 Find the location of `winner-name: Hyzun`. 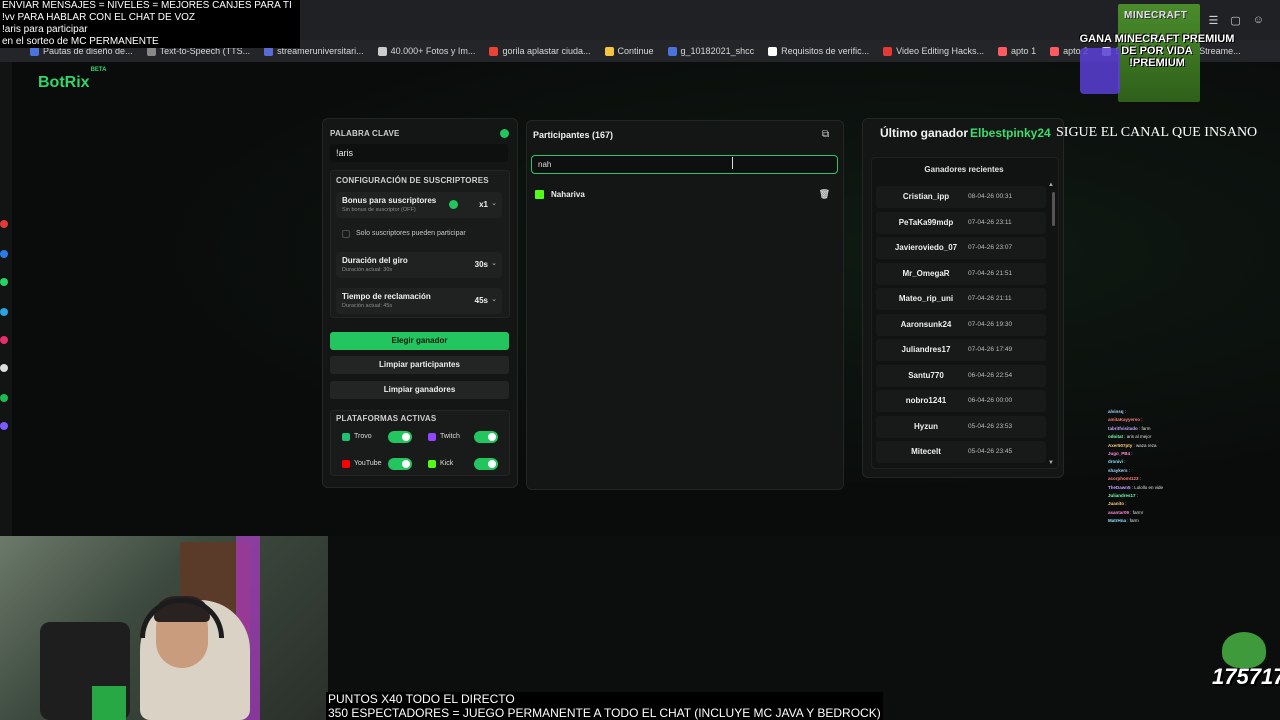

winner-name: Hyzun is located at coordinates (926, 426).